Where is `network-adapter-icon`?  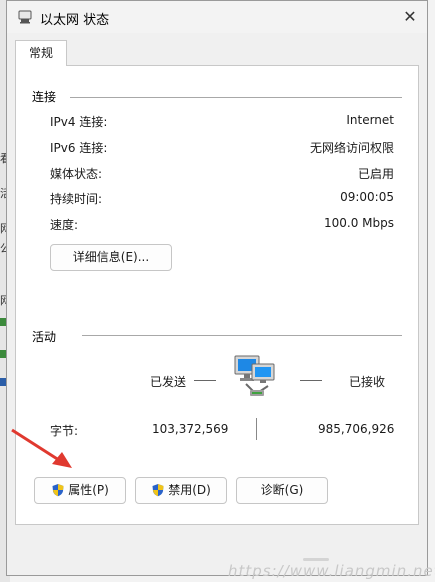
network-adapter-icon is located at coordinates (25, 17).